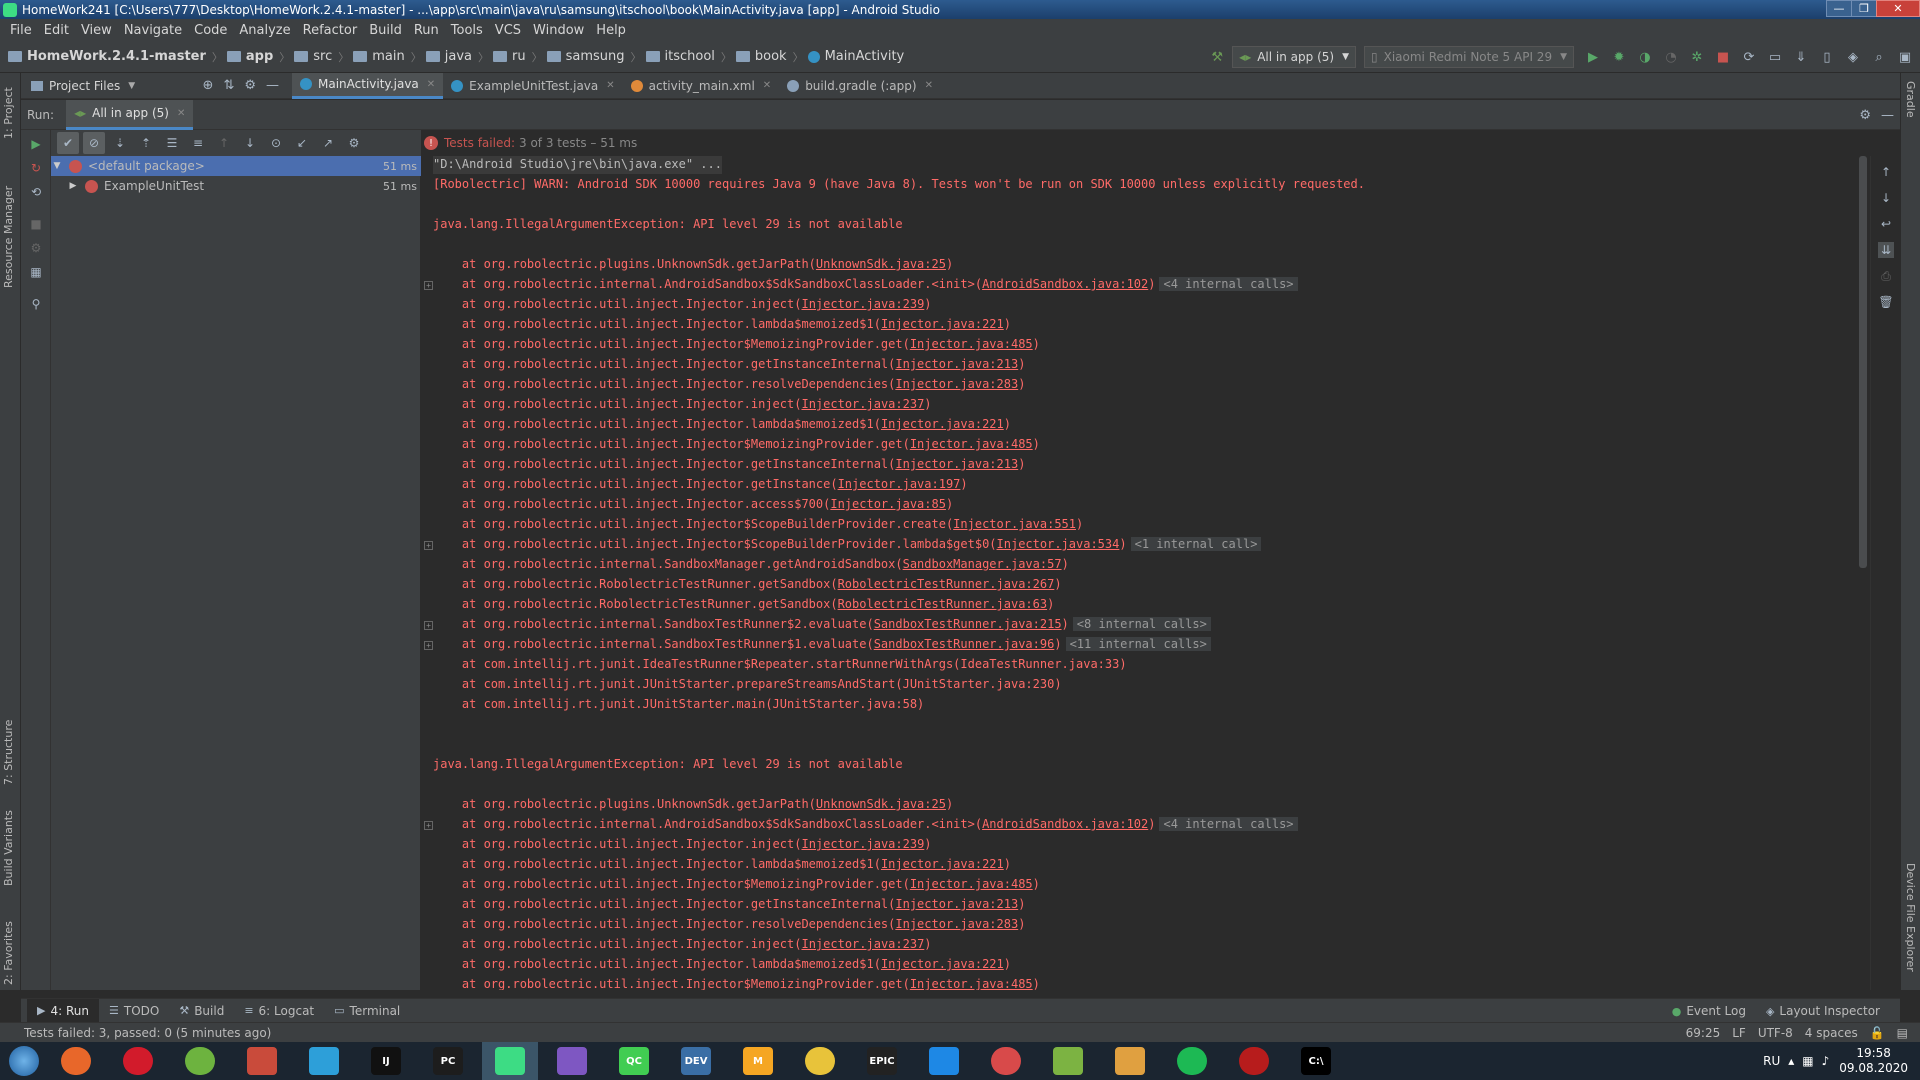  I want to click on search-icon: ⌕, so click(1879, 57).